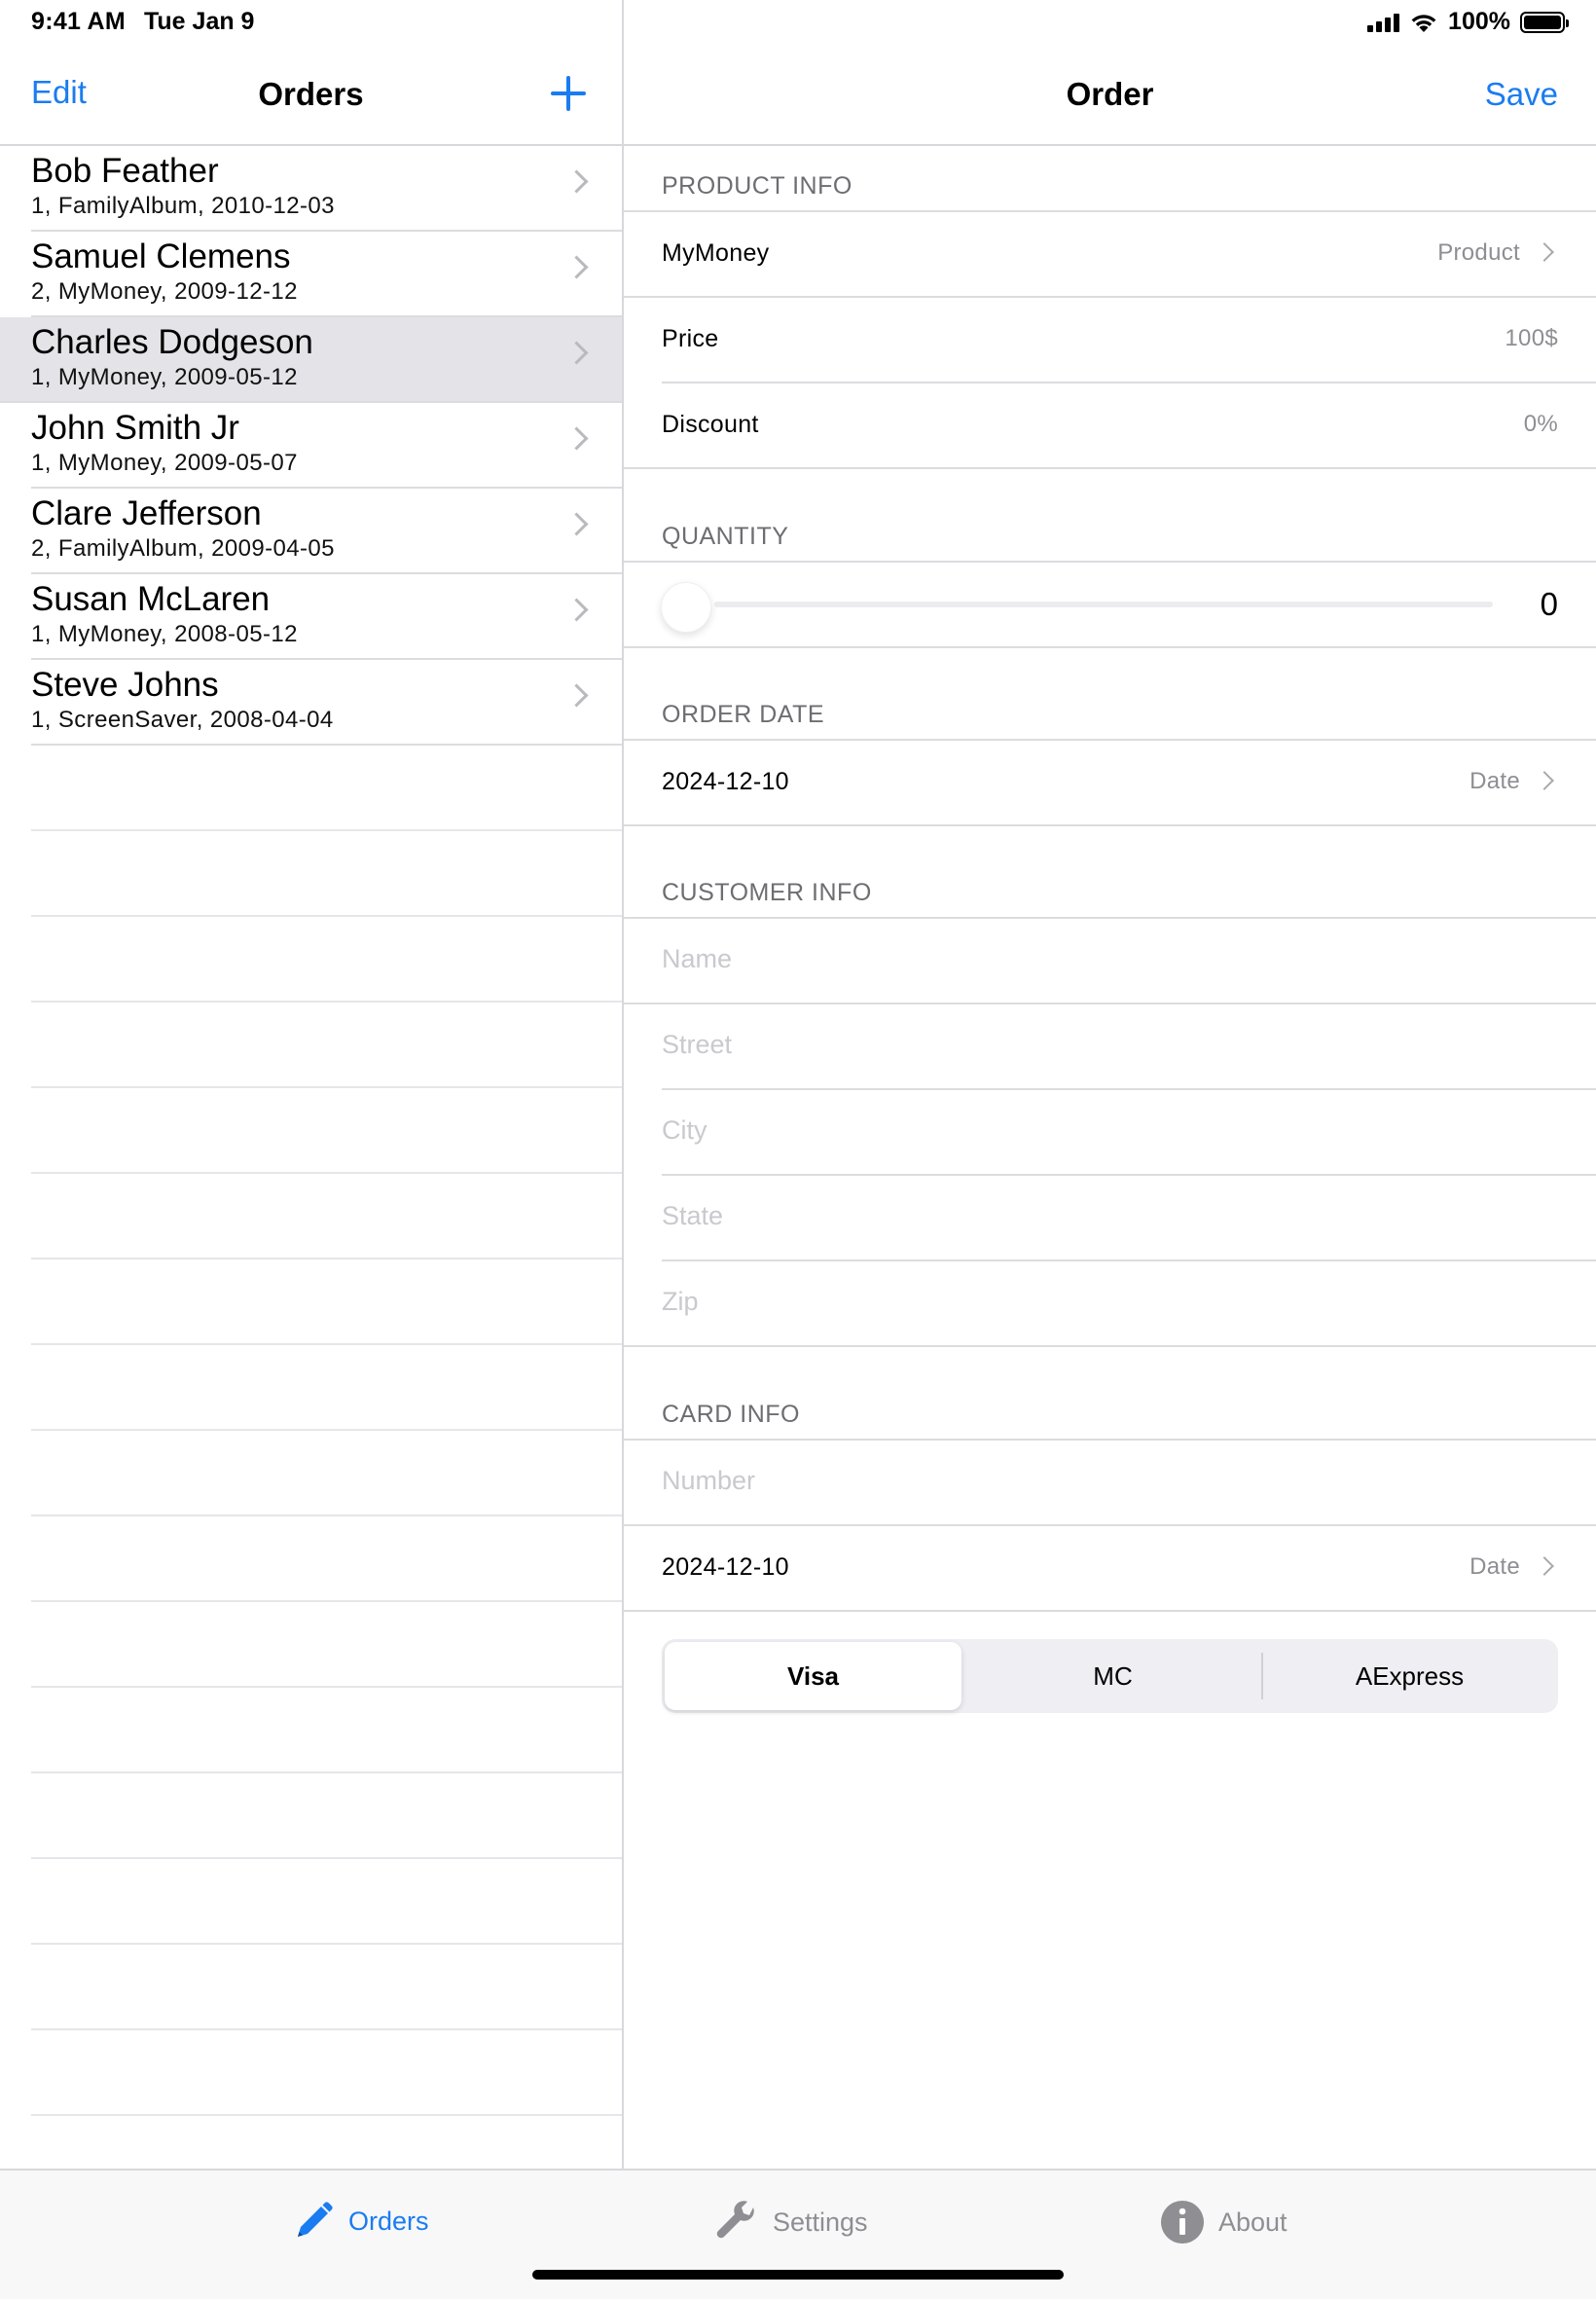 This screenshot has width=1596, height=2299. Describe the element at coordinates (1110, 1569) in the screenshot. I see `card-expiry-cell: 2024-12-10 Date` at that location.